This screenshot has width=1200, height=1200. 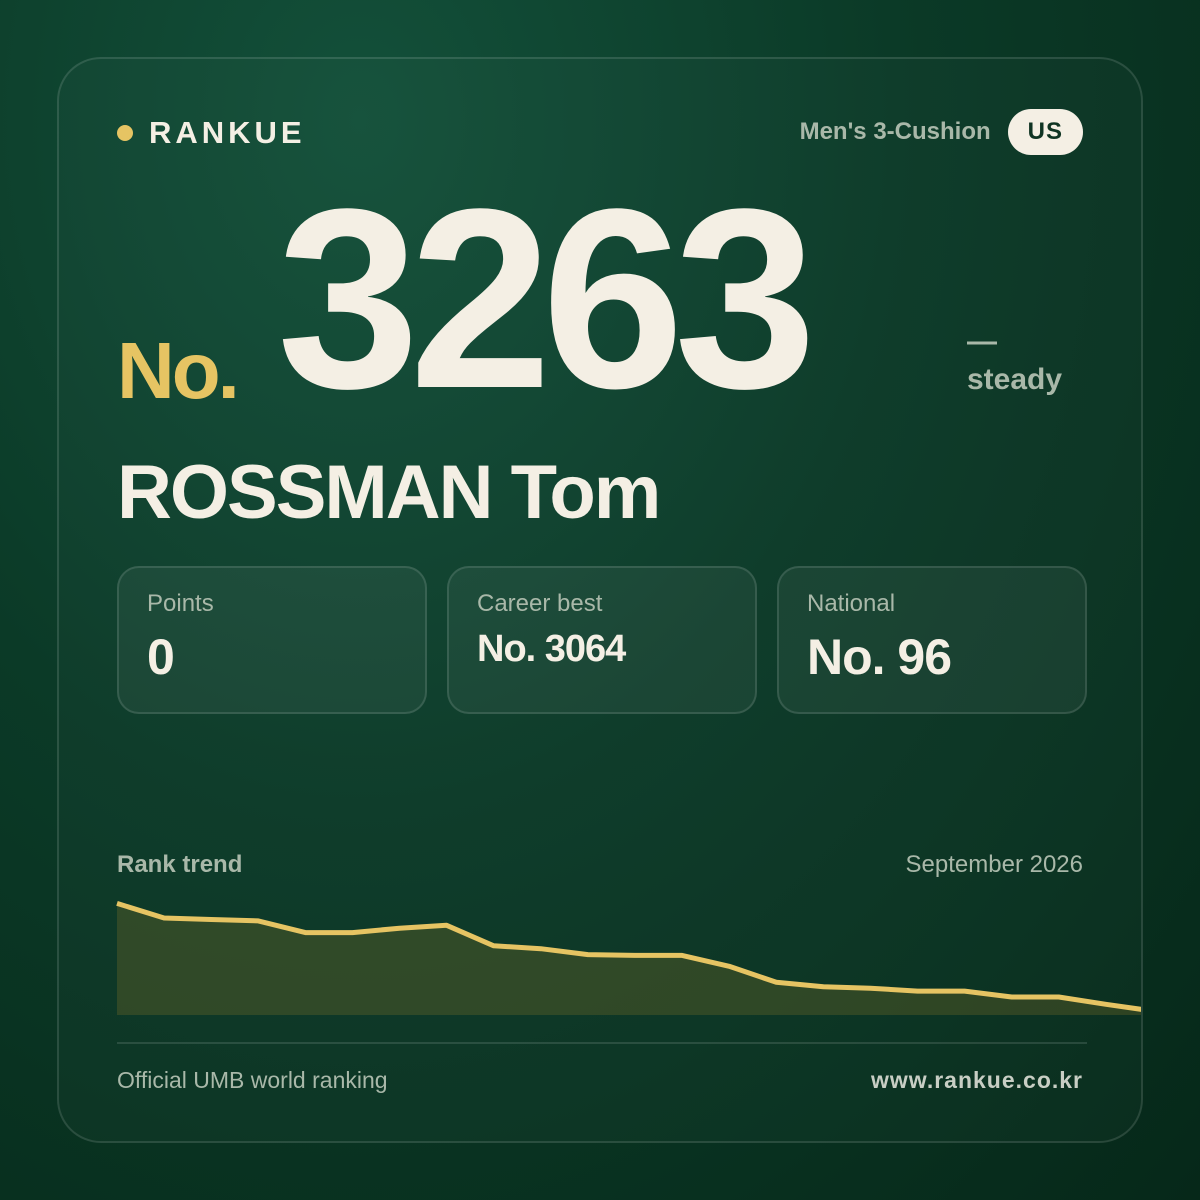 I want to click on footer-url: www.rankue.co.kr, so click(x=977, y=1080).